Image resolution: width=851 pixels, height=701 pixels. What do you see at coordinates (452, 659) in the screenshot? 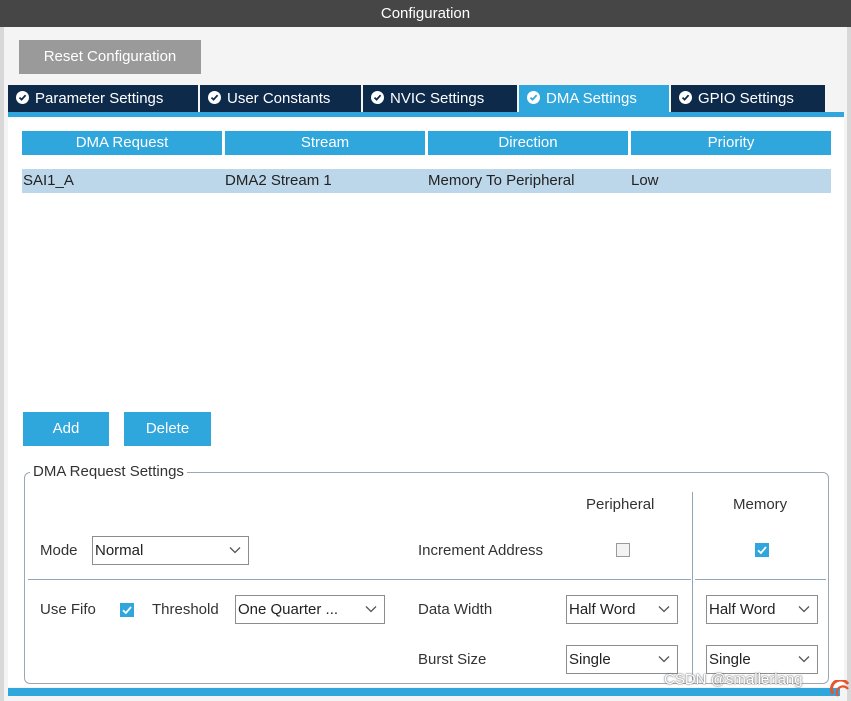
I see `burst-size-label: Burst Size` at bounding box center [452, 659].